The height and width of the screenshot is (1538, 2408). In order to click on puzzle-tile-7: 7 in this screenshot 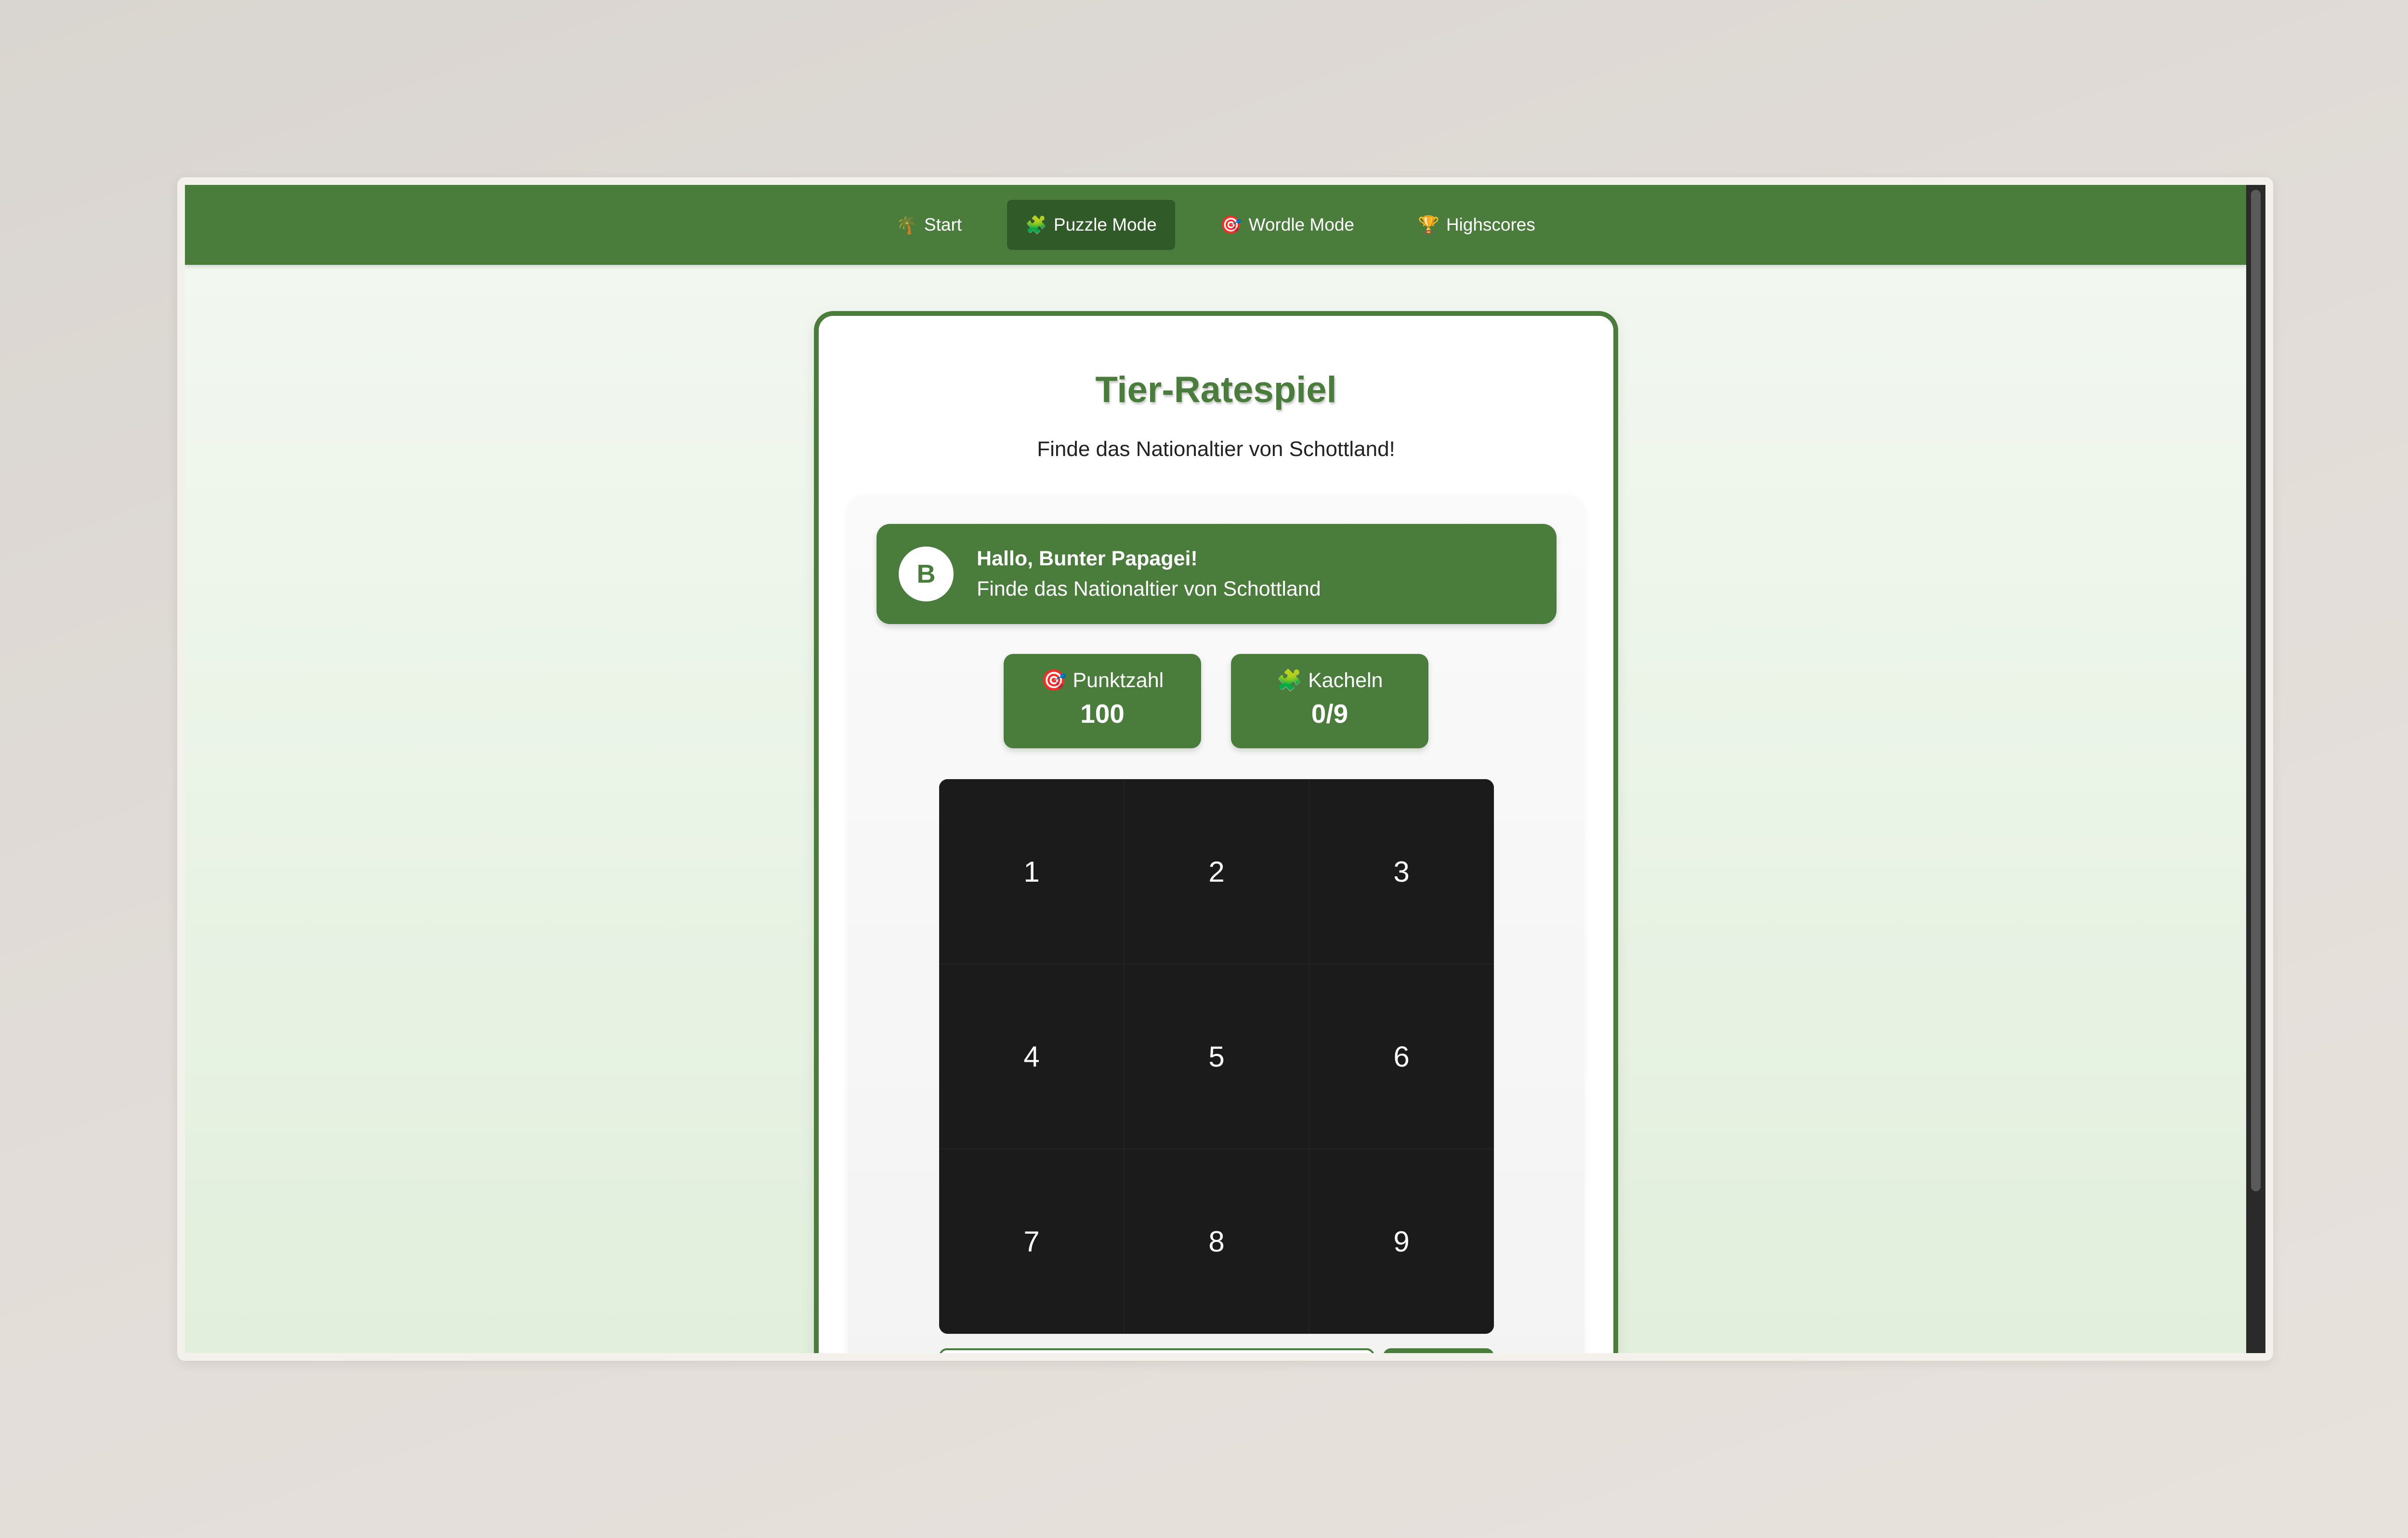, I will do `click(1031, 1241)`.